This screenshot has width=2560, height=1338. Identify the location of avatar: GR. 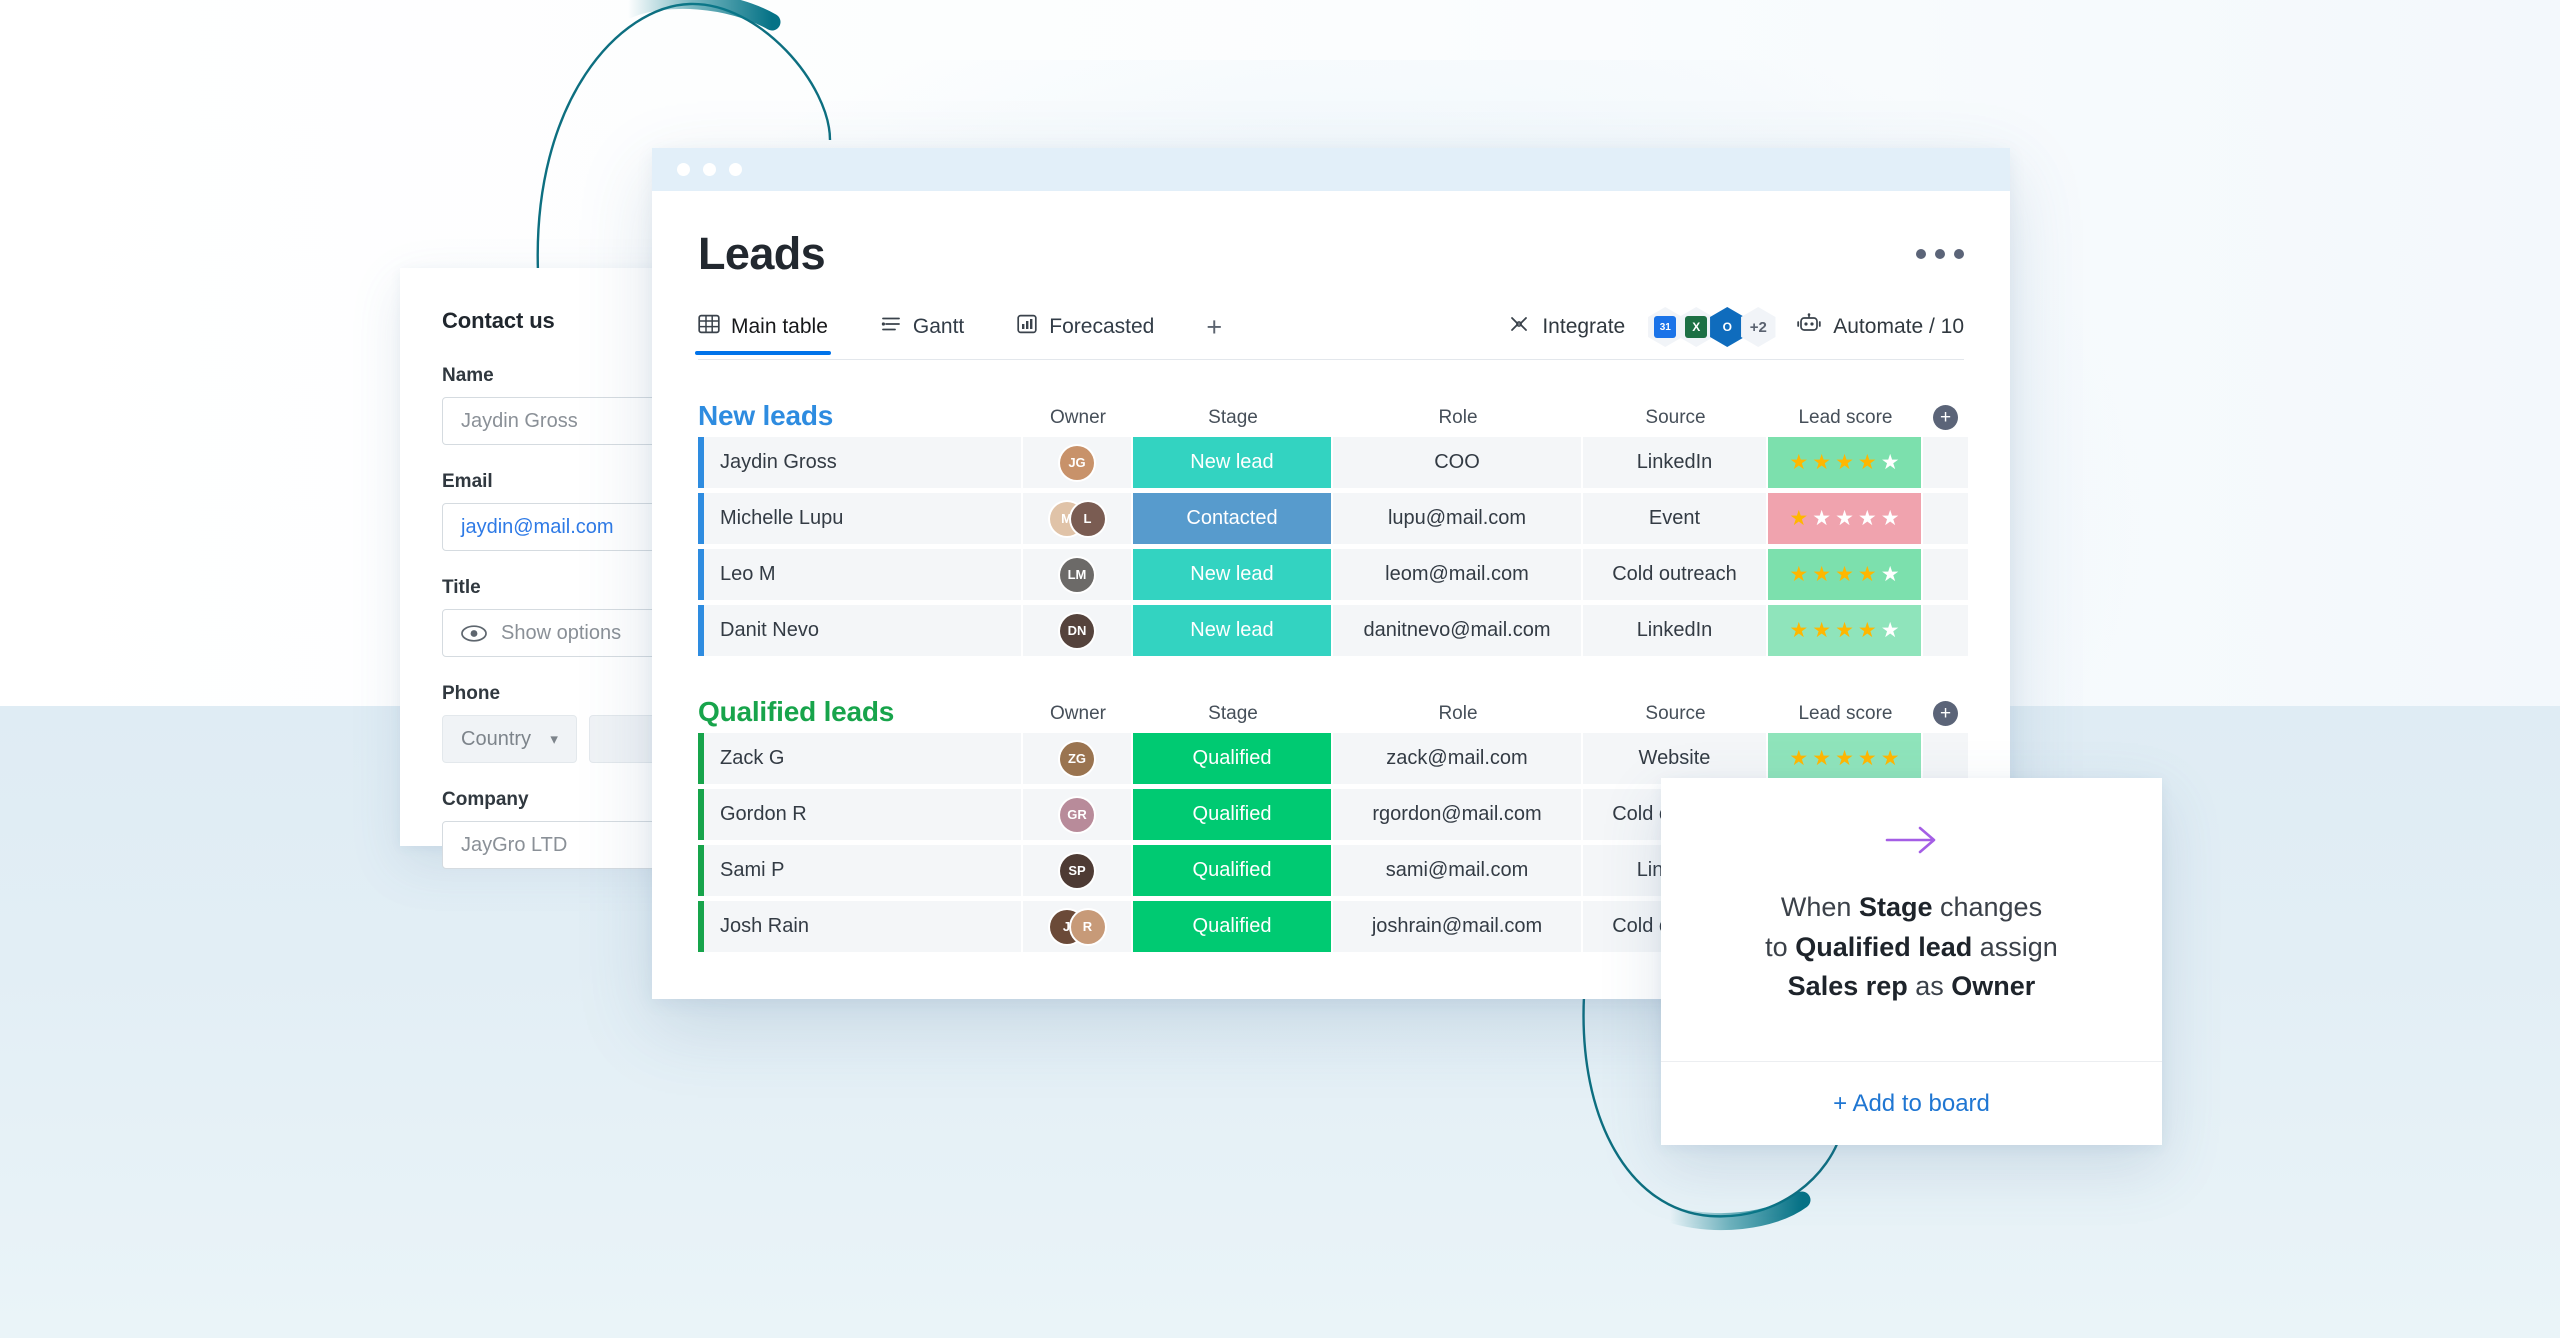
(1077, 814).